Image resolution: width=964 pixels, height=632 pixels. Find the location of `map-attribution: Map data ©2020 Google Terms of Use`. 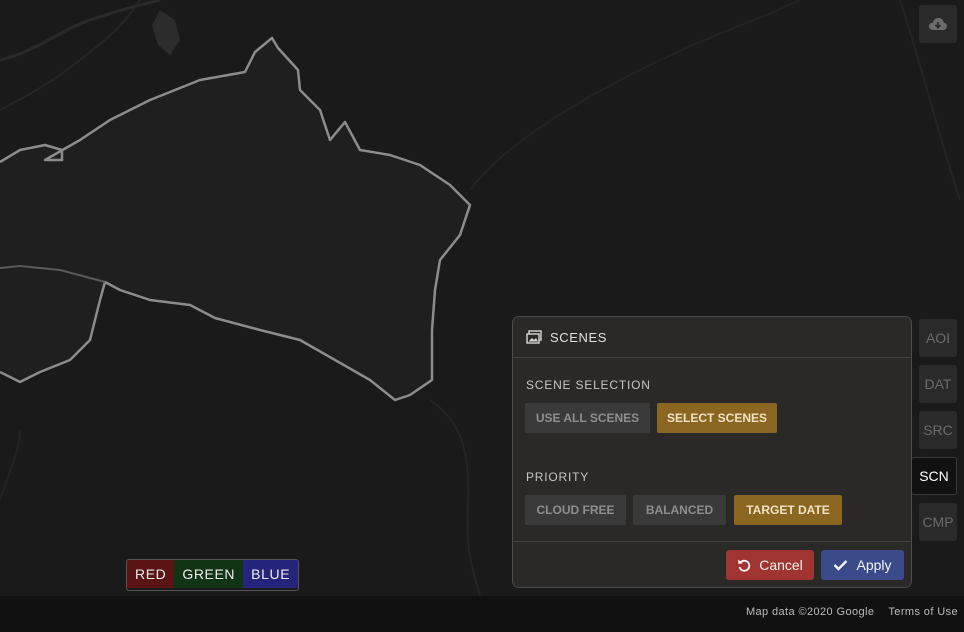

map-attribution: Map data ©2020 Google Terms of Use is located at coordinates (852, 612).